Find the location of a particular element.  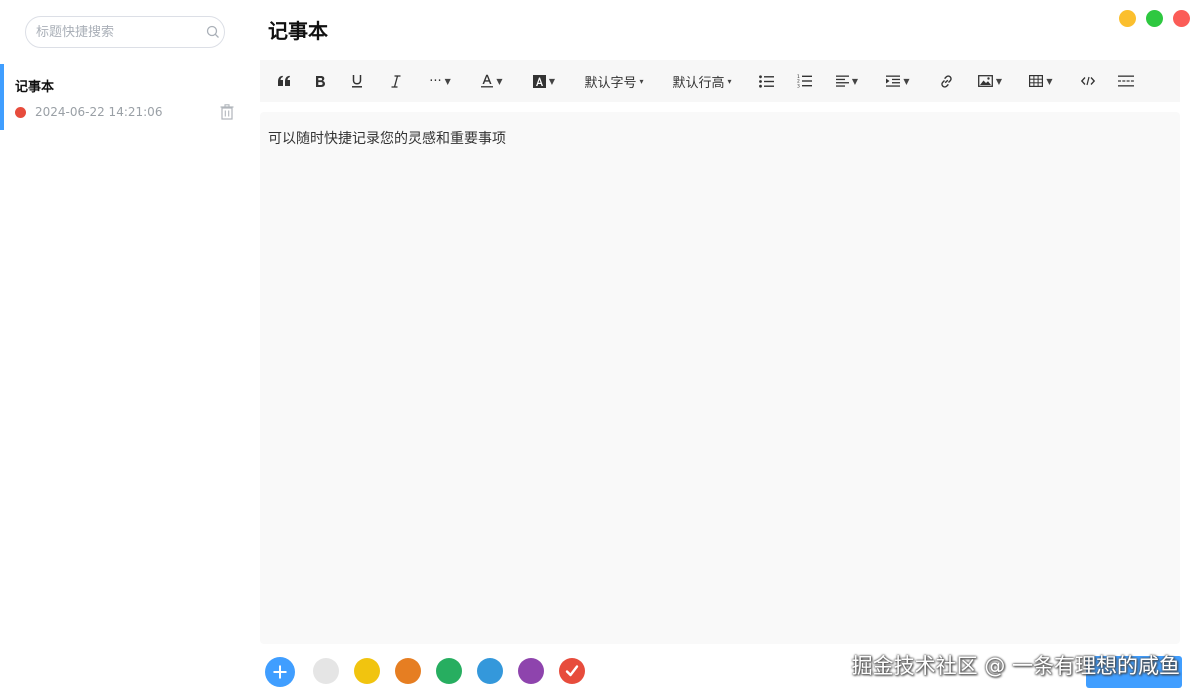

background-color-dropdown: ▼ is located at coordinates (544, 81).